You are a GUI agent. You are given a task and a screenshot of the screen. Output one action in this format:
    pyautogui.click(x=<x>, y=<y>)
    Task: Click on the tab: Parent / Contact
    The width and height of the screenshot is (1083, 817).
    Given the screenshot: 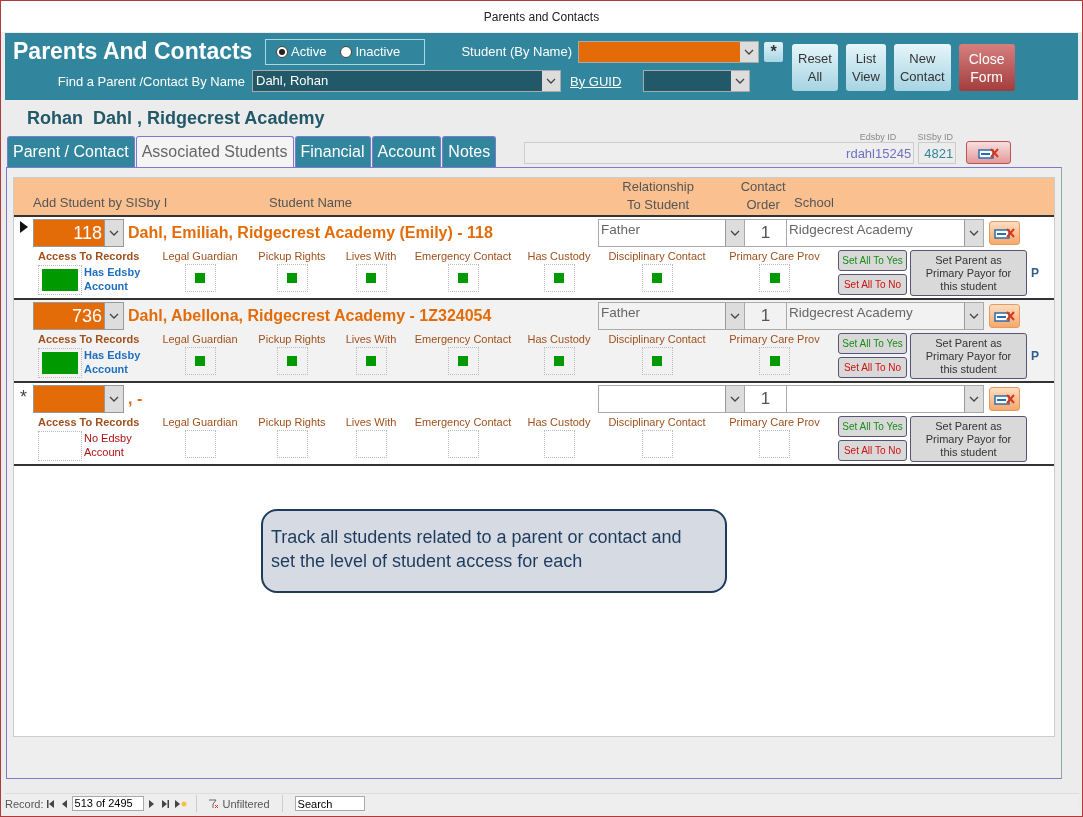 What is the action you would take?
    pyautogui.click(x=71, y=151)
    